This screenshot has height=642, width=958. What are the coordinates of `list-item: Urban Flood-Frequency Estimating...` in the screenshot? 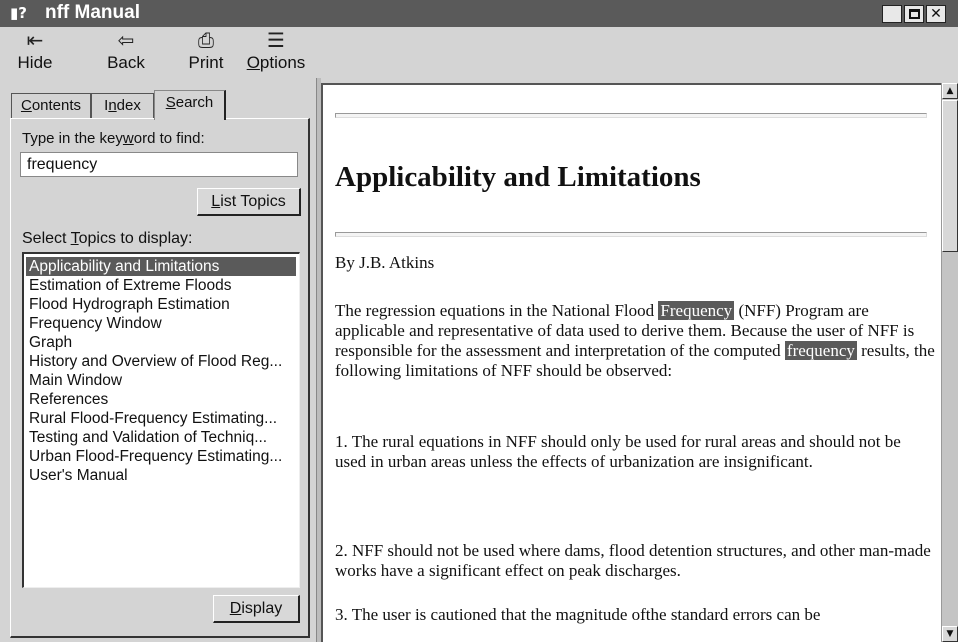 It's located at (161, 456).